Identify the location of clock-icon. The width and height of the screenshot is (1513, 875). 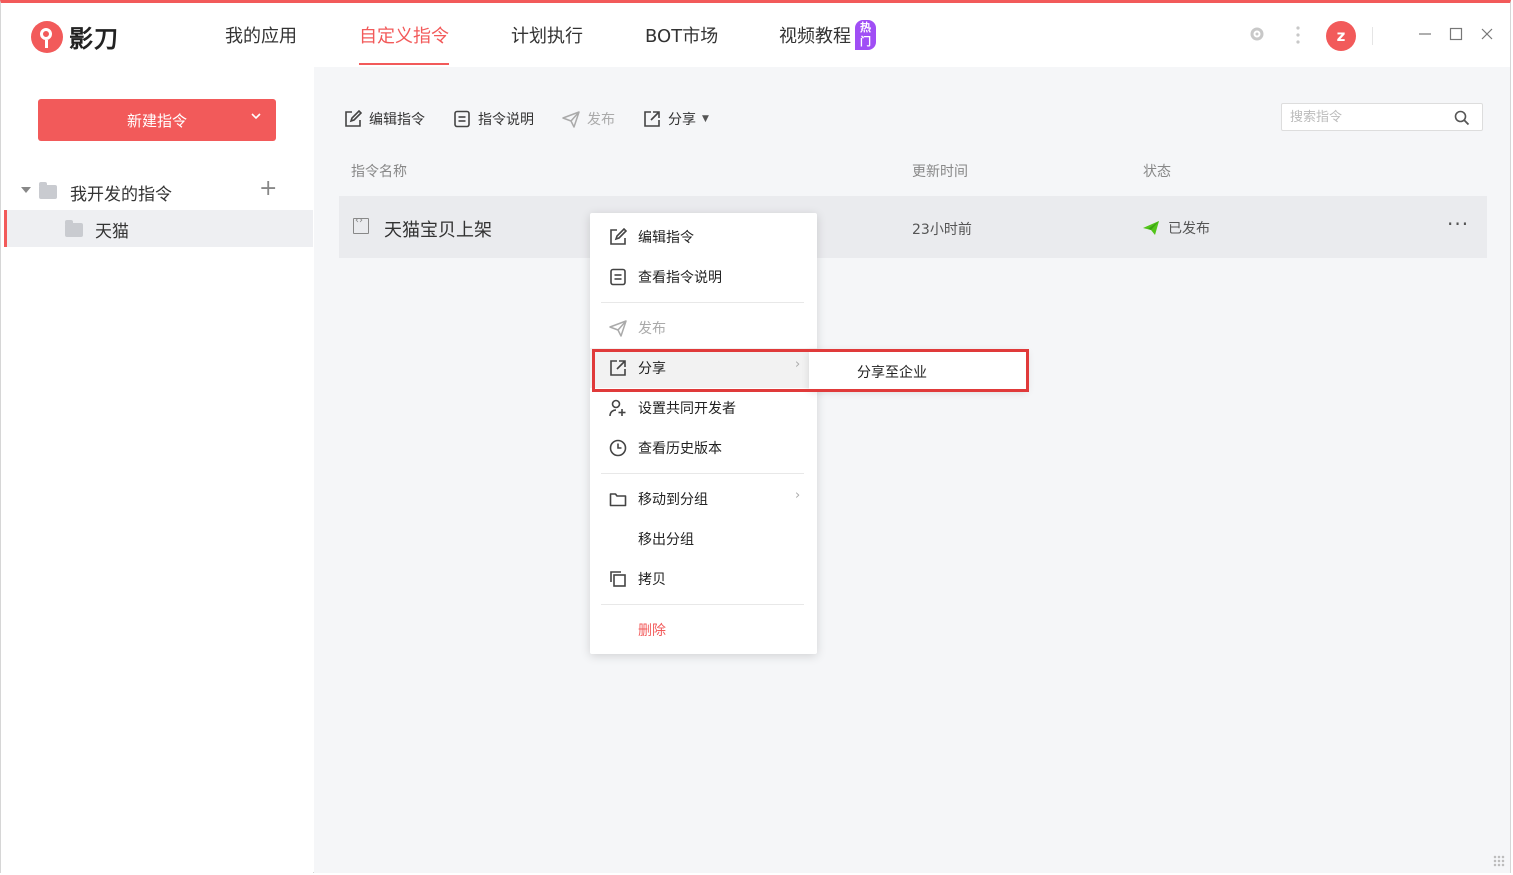
(618, 448).